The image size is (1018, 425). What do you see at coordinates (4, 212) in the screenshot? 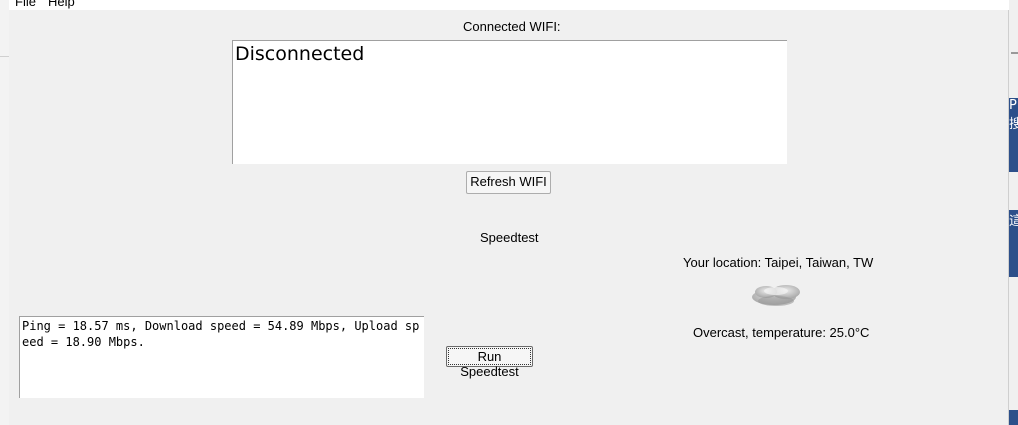
I see `background-window-left` at bounding box center [4, 212].